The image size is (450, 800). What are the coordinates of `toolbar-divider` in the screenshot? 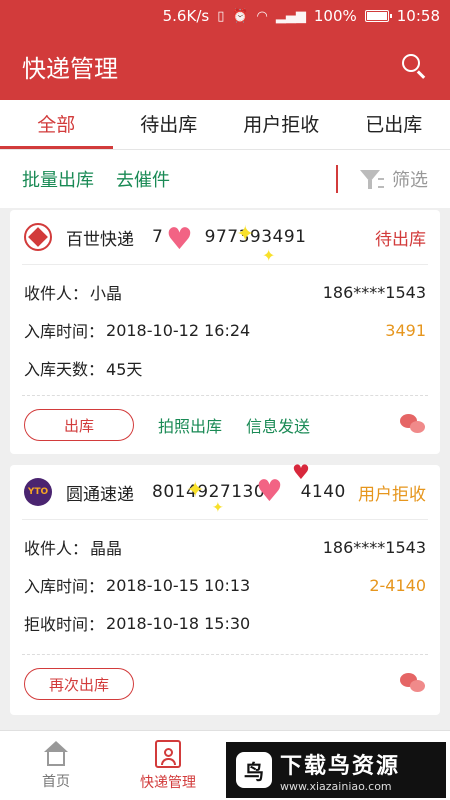 It's located at (337, 179).